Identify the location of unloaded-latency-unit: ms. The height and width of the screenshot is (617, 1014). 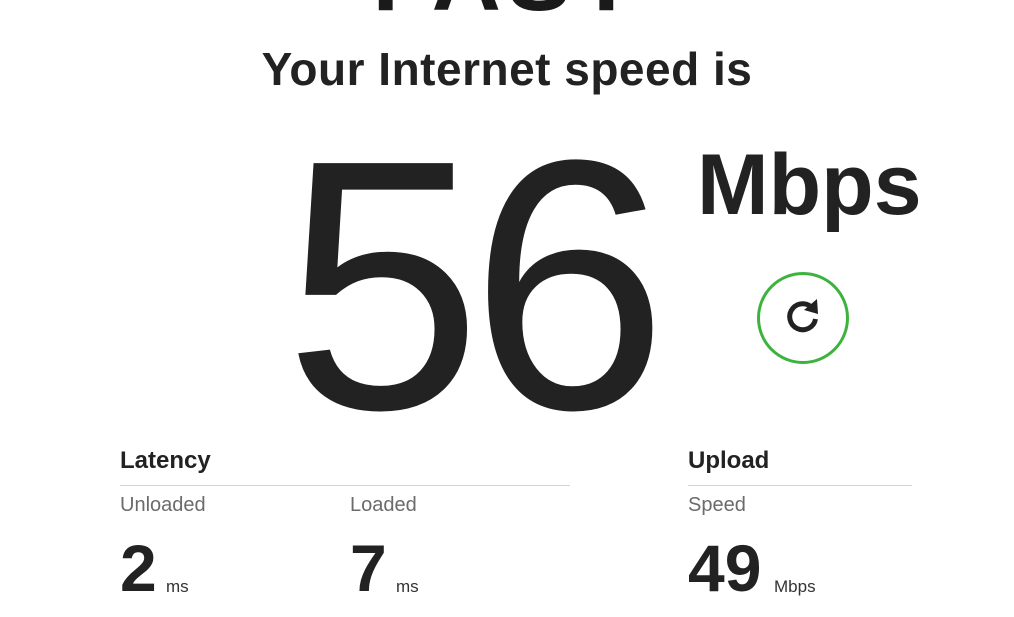
(177, 586).